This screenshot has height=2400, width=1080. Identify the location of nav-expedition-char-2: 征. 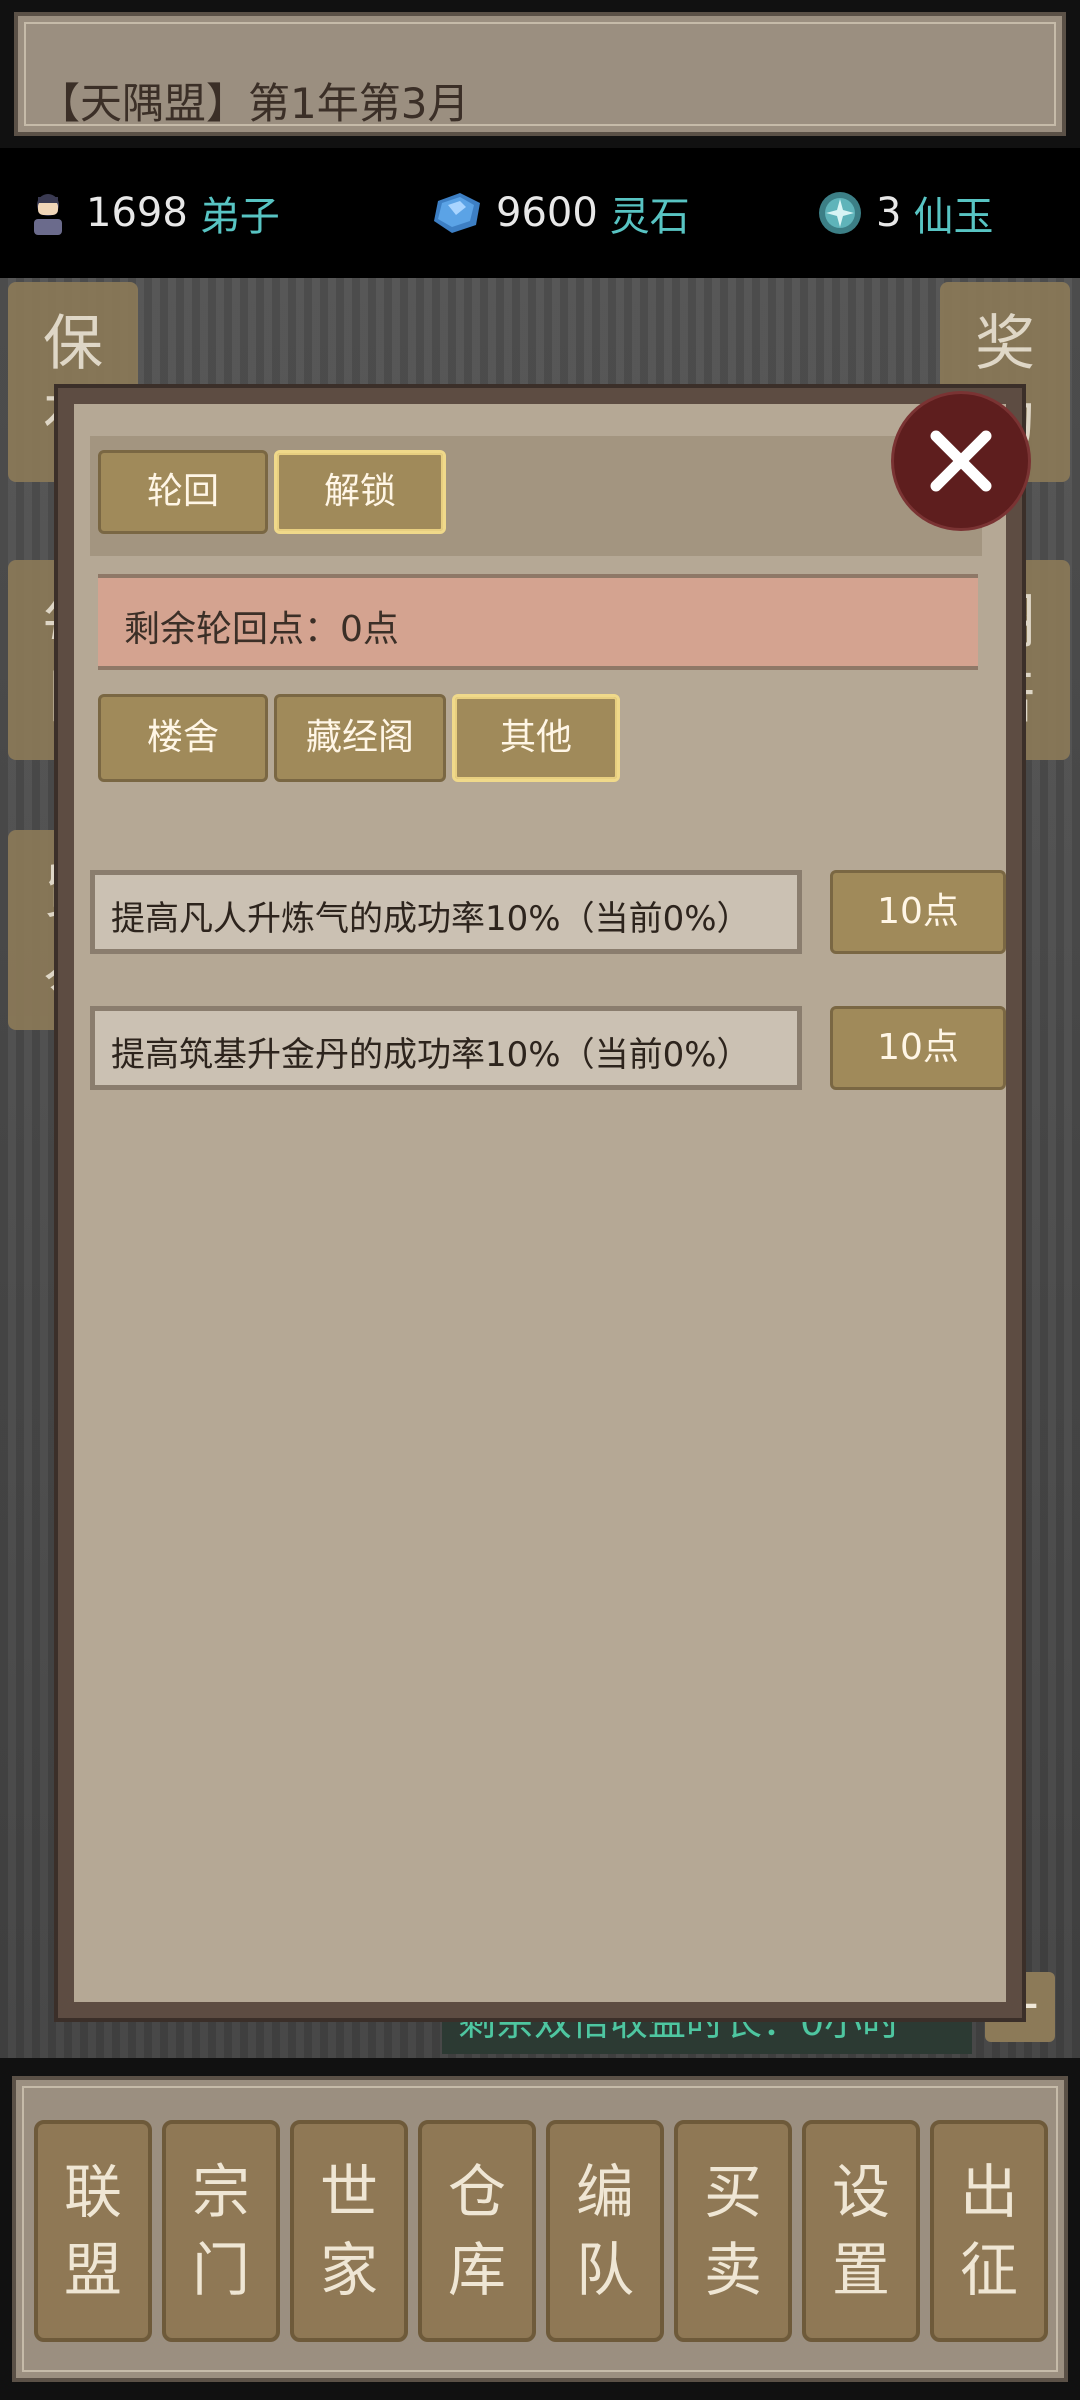
(988, 2270).